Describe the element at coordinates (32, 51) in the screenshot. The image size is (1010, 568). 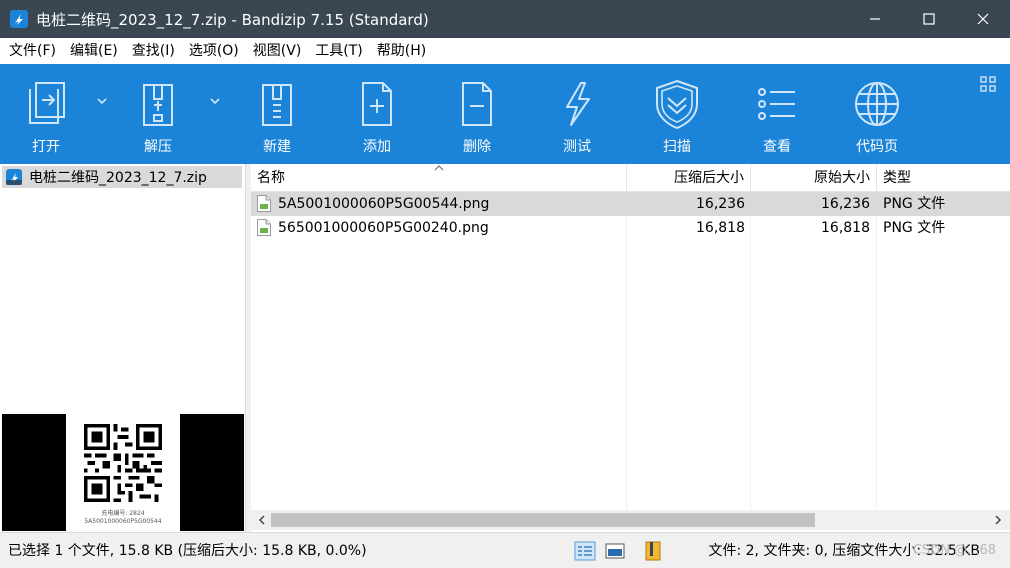
I see `menu-file: 文件(F)` at that location.